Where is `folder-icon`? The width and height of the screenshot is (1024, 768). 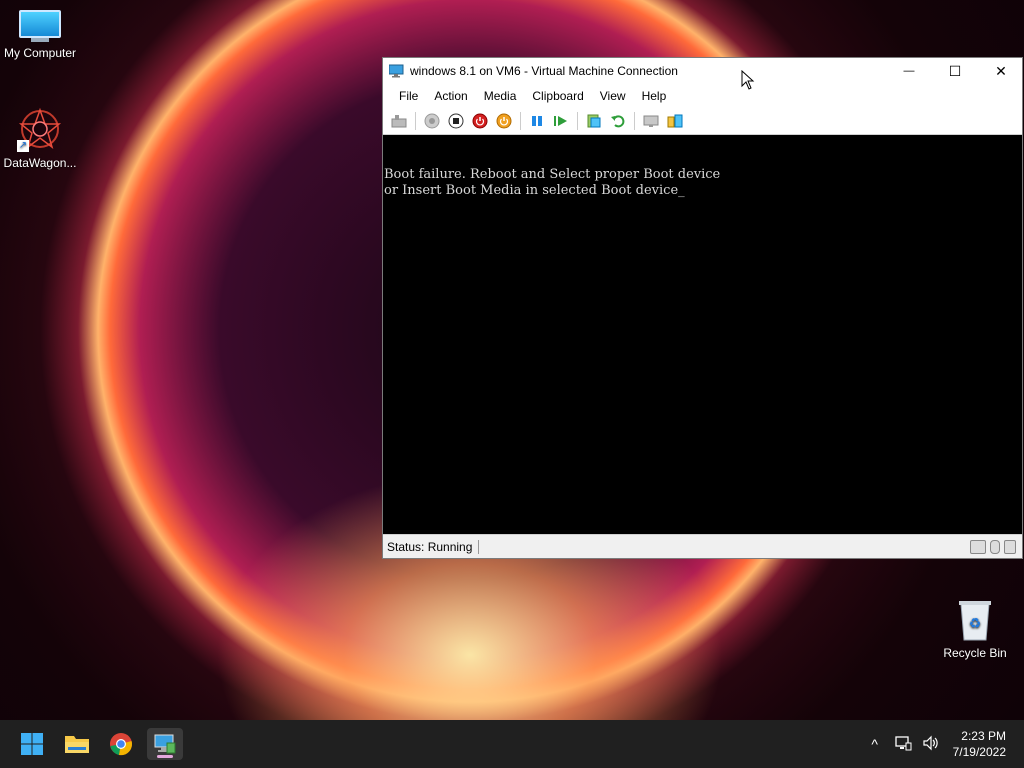 folder-icon is located at coordinates (77, 744).